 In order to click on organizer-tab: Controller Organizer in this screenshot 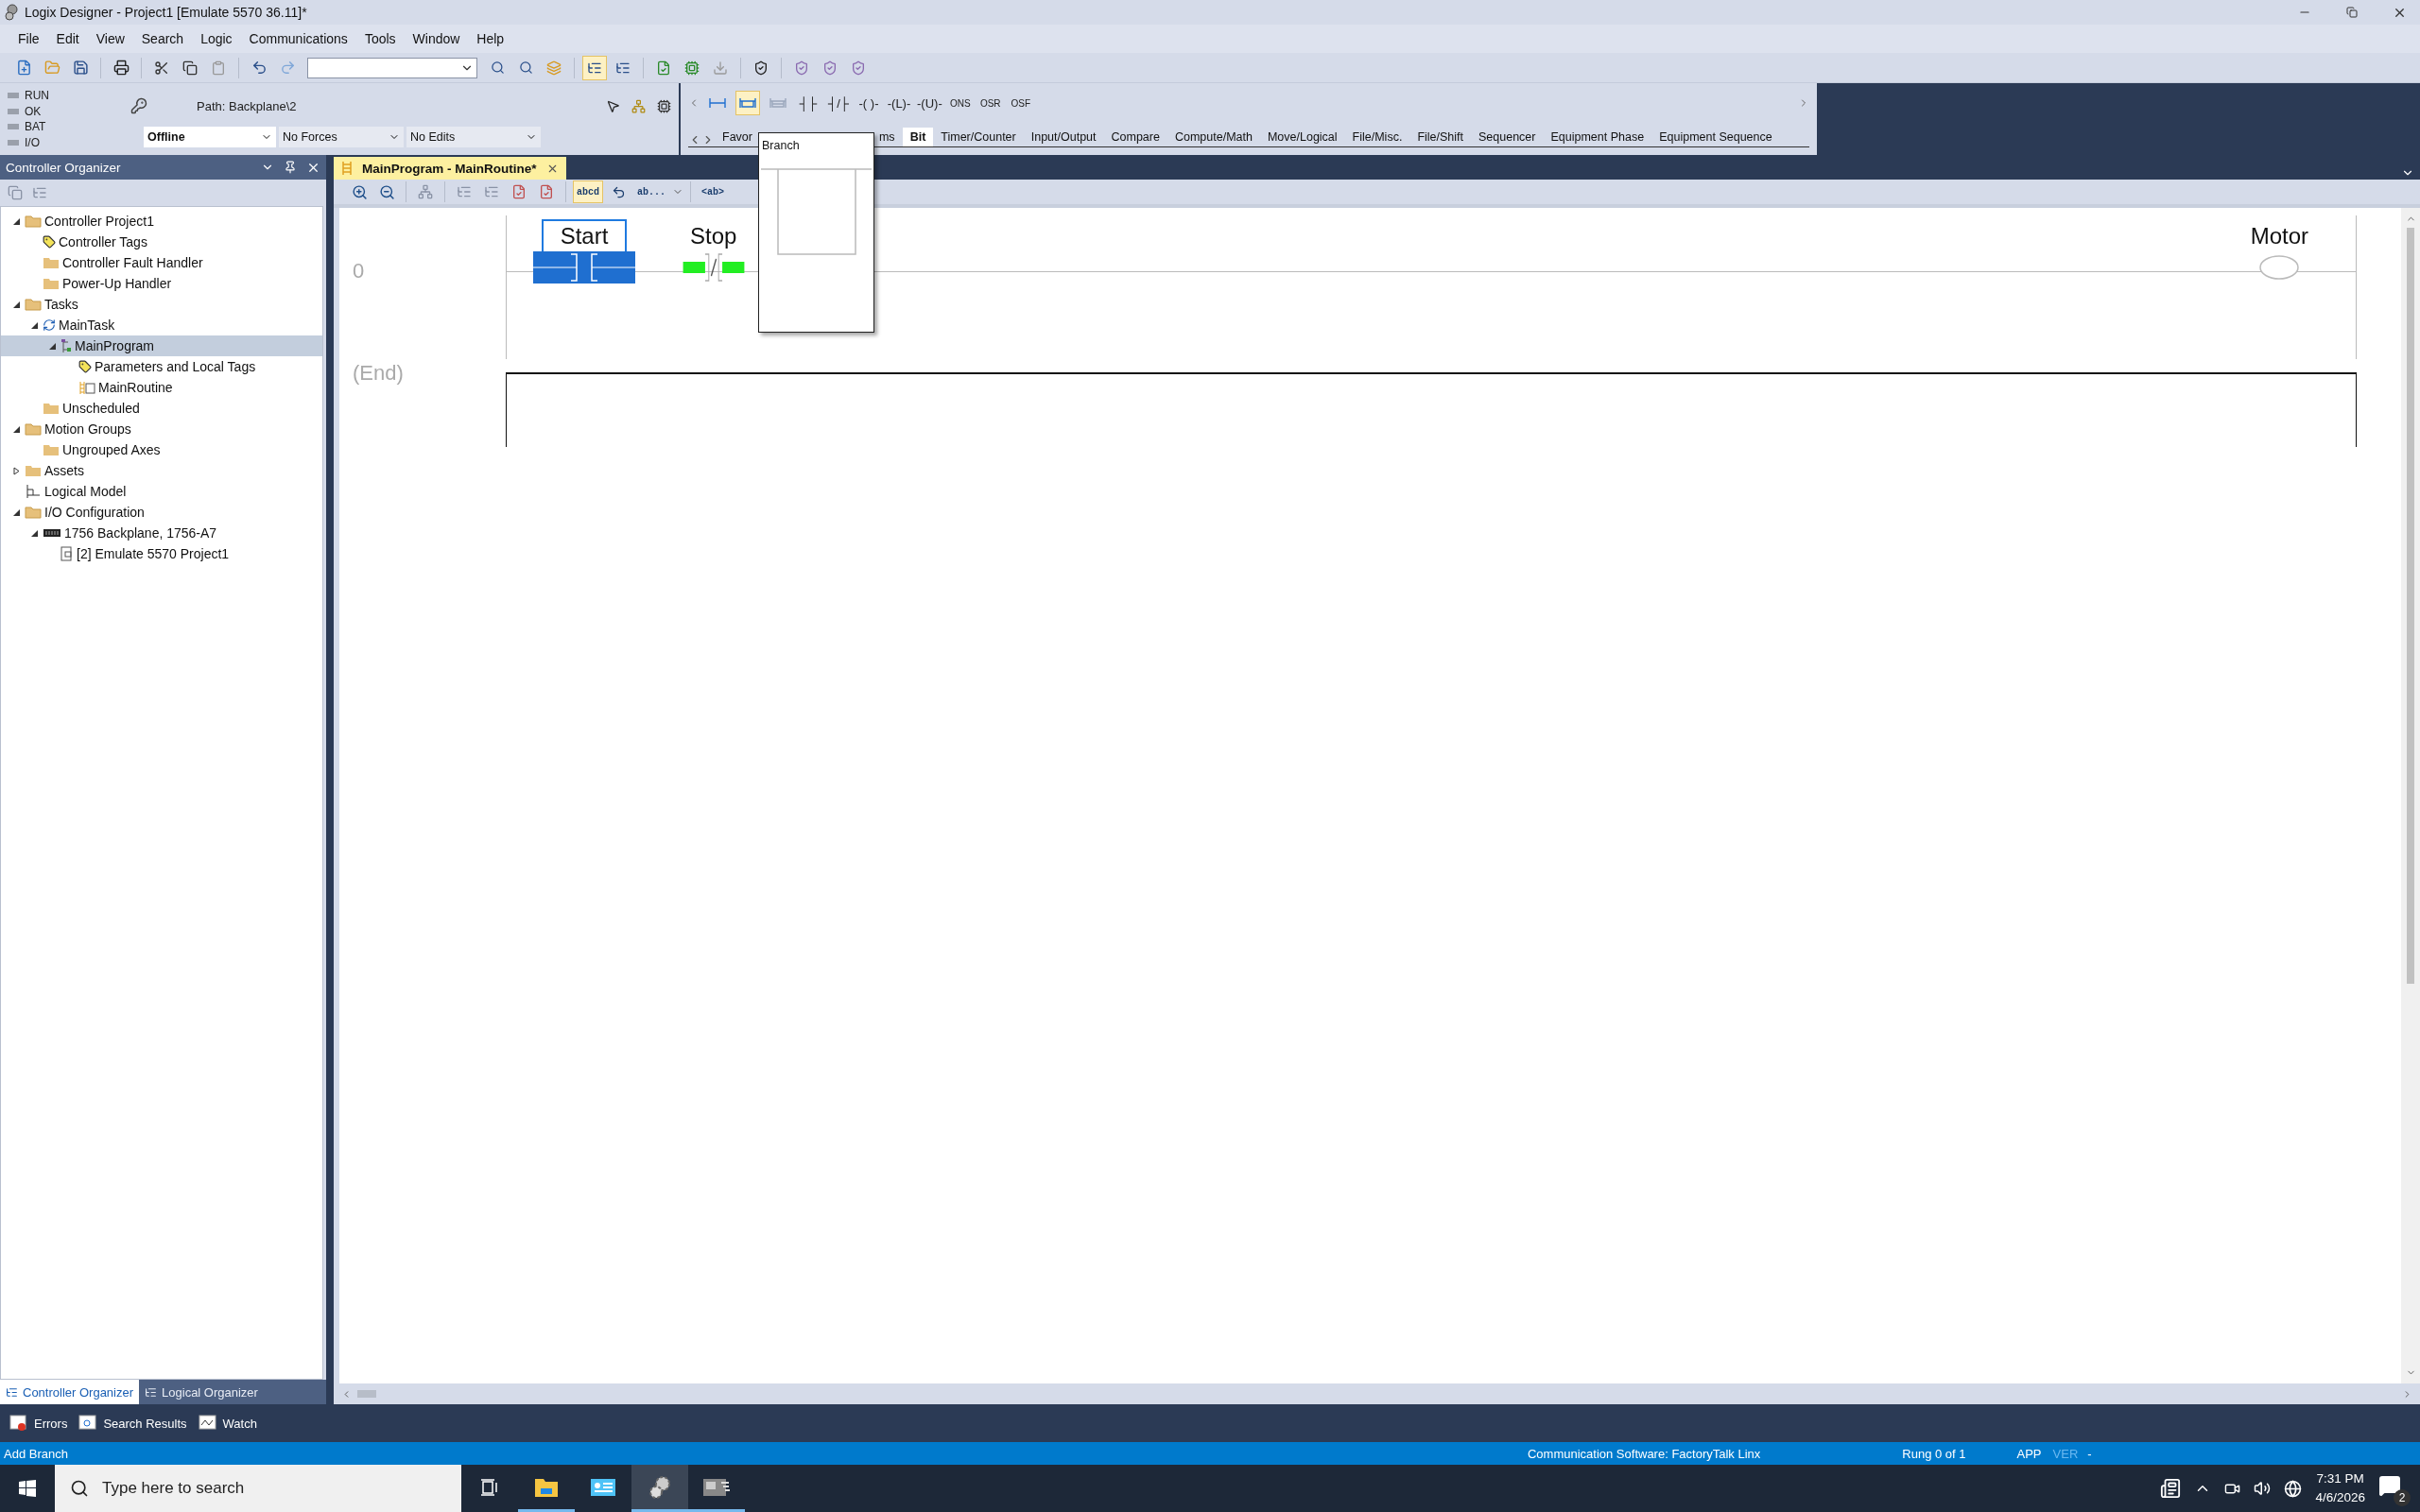, I will do `click(70, 1392)`.